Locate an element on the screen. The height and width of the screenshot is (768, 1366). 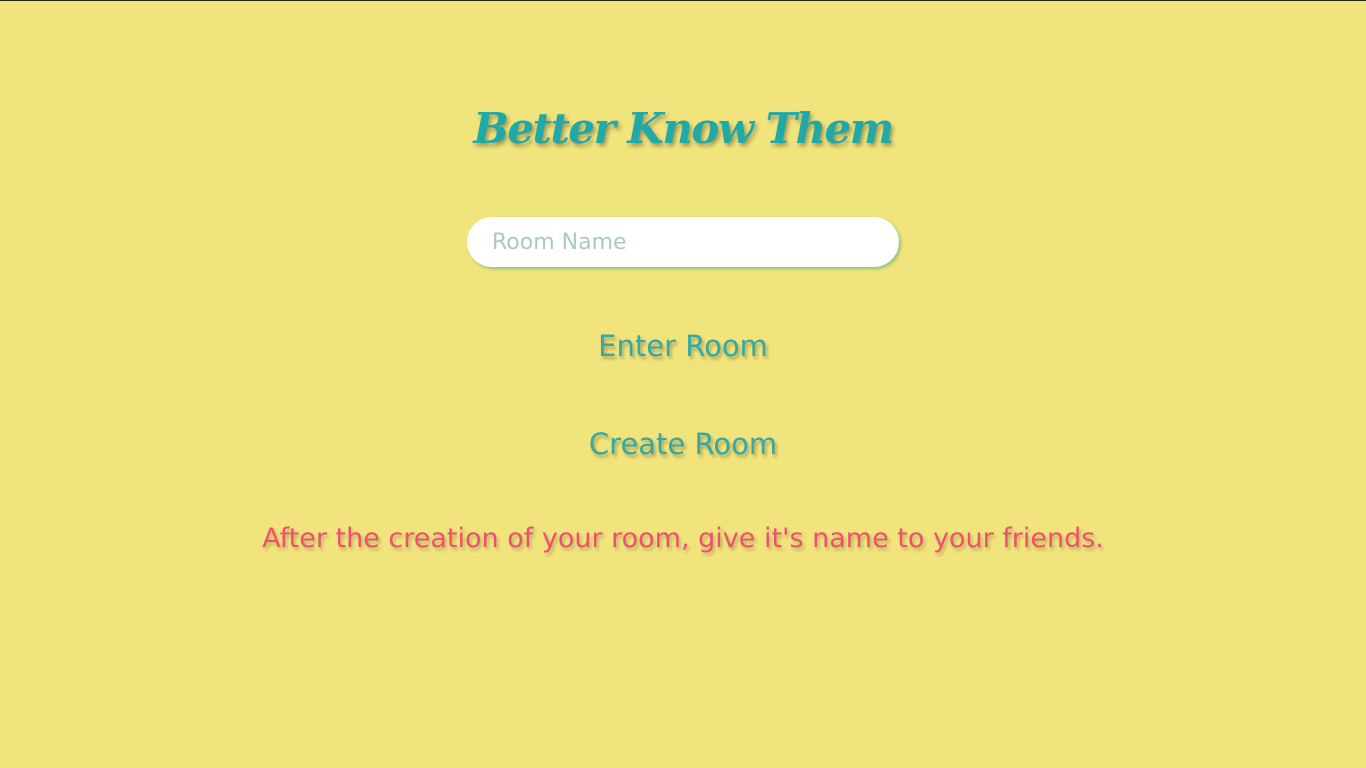
room-name-input is located at coordinates (683, 242).